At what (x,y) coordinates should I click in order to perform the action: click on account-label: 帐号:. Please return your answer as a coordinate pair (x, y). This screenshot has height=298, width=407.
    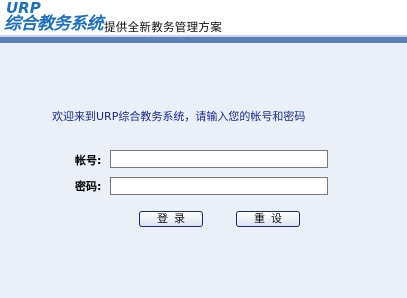
    Looking at the image, I should click on (88, 160).